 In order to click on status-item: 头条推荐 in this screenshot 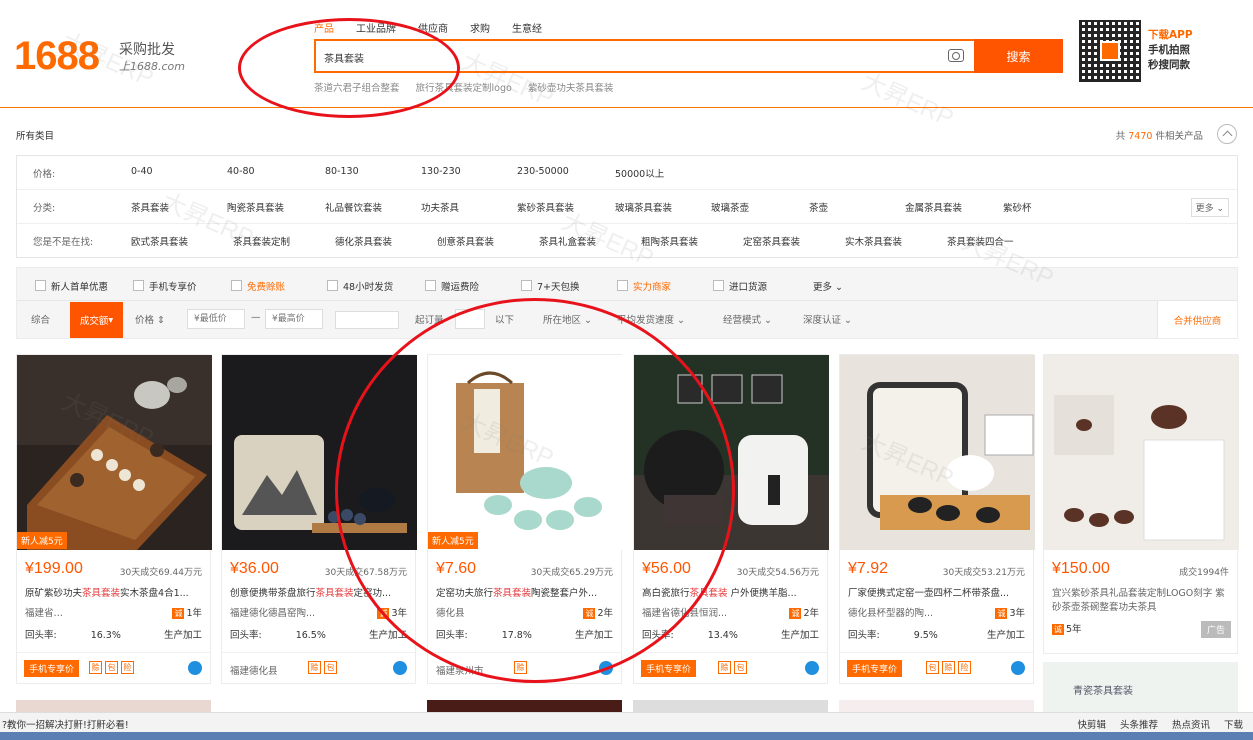, I will do `click(1139, 724)`.